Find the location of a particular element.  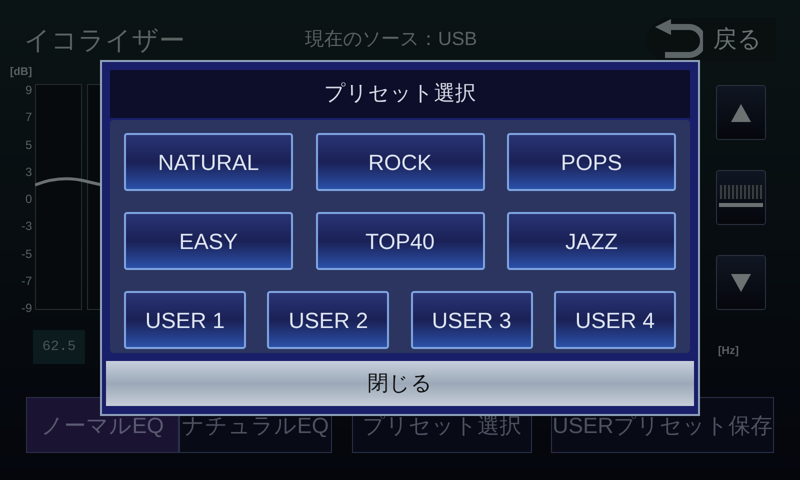

preset-button: JAZZ is located at coordinates (591, 241).